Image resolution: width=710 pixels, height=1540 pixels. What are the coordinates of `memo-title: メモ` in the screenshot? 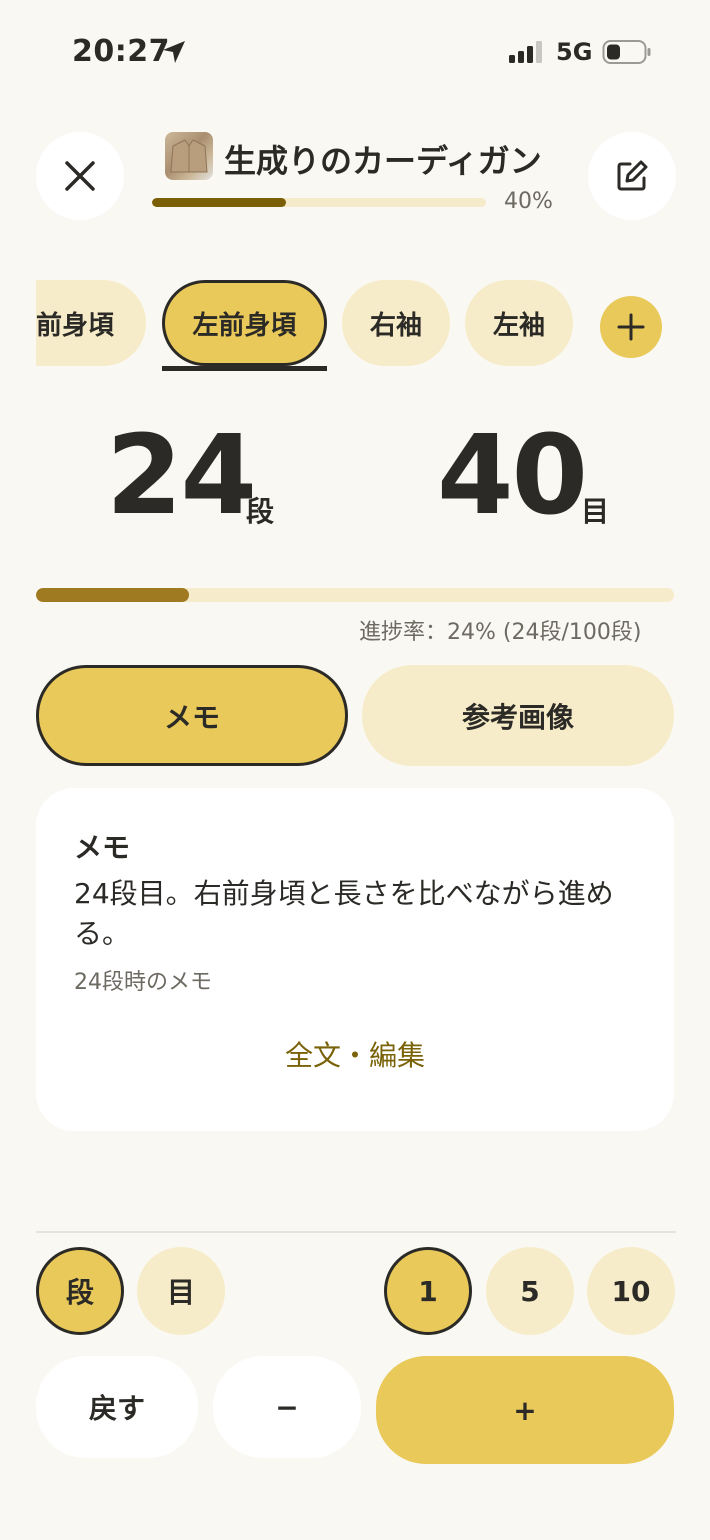 It's located at (102, 847).